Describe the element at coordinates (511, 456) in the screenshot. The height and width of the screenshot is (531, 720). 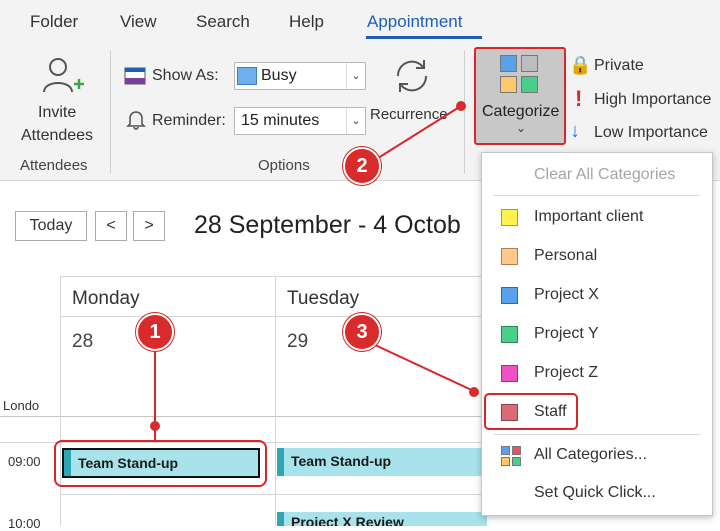
I see `categorize-icon` at that location.